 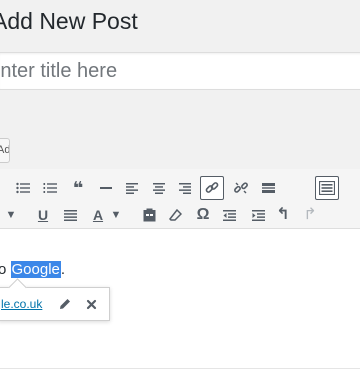 I want to click on numbered-list-button, so click(x=50, y=188).